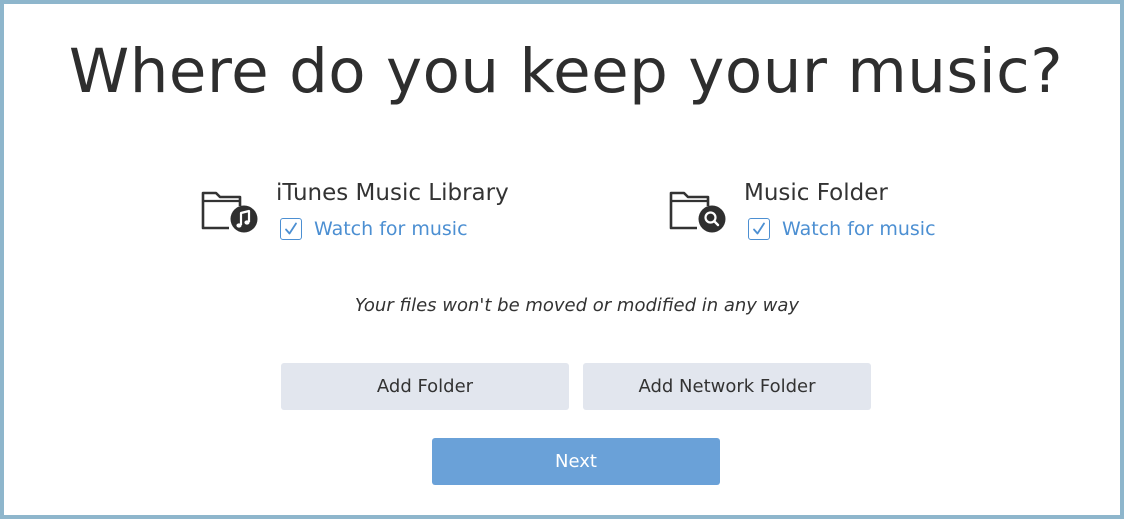 Image resolution: width=1124 pixels, height=519 pixels. What do you see at coordinates (816, 193) in the screenshot?
I see `source-name-music-folder: Music Folder` at bounding box center [816, 193].